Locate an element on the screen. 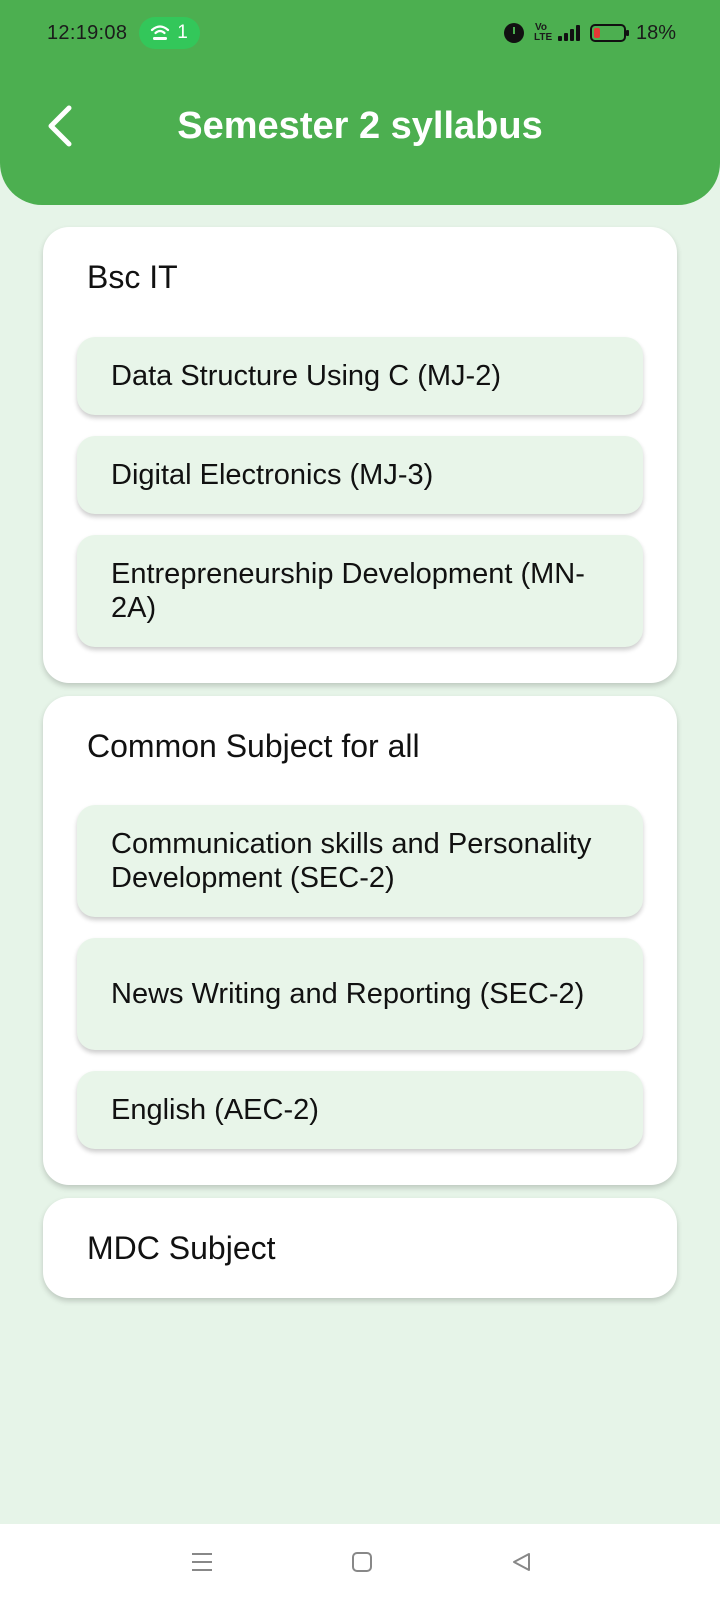 The image size is (720, 1600). back-button is located at coordinates (60, 126).